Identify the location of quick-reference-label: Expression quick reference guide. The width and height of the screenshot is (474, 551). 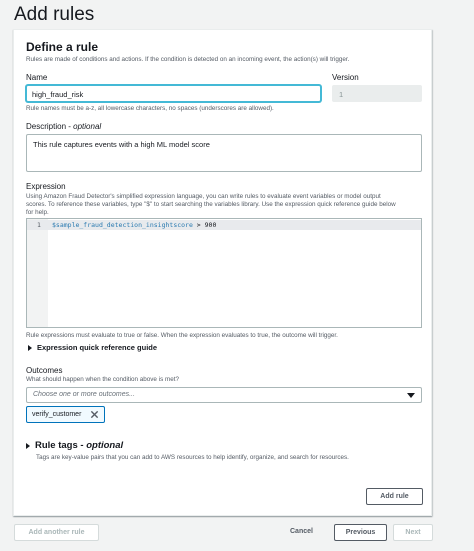
(97, 347).